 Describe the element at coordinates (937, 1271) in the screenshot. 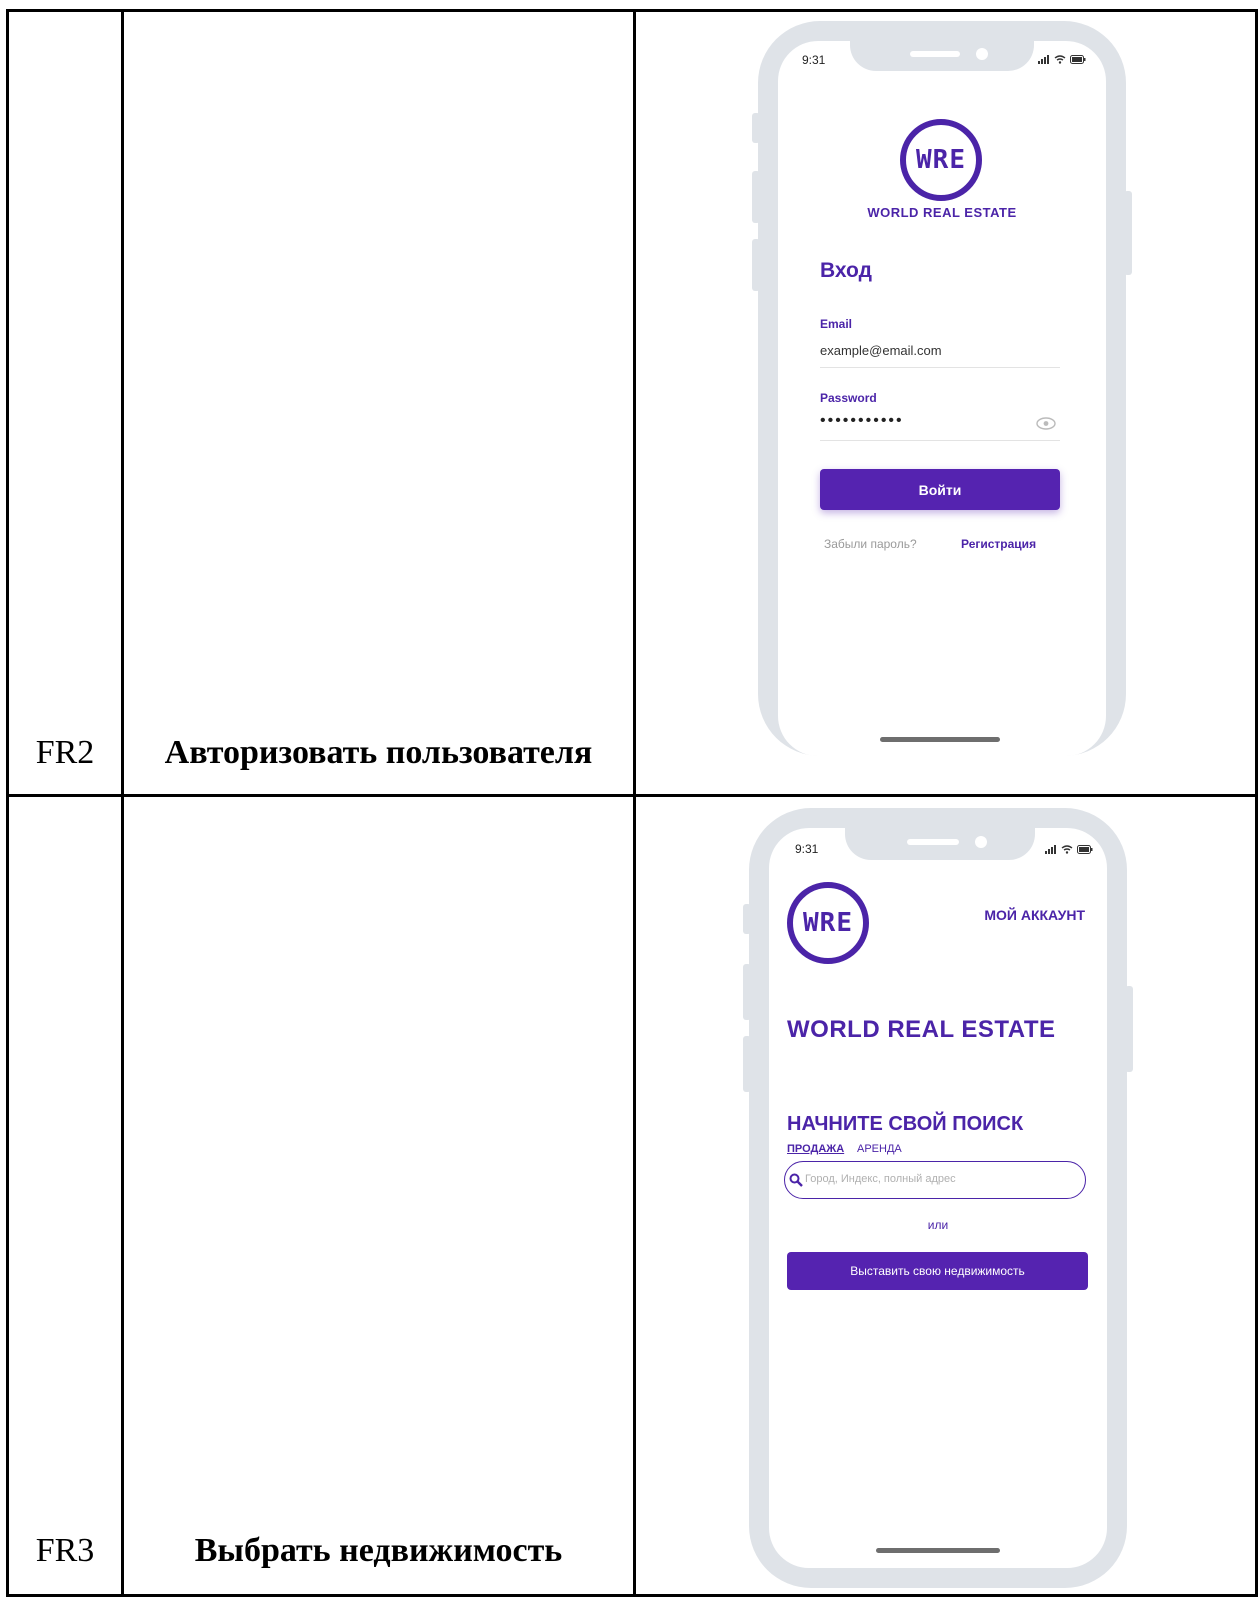

I see `list-property-button: Выставить свою недвижимость` at that location.